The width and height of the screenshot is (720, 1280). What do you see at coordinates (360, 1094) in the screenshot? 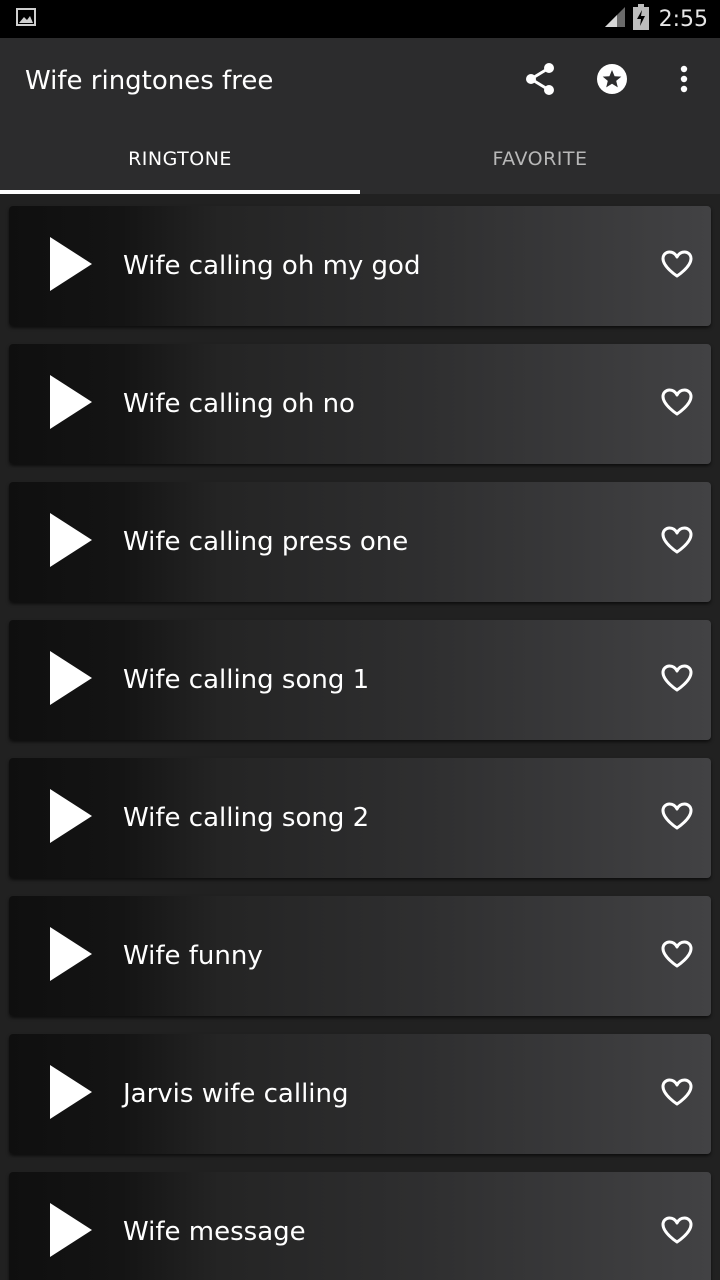
I see `ringtone-item: Jarvis wife calling` at bounding box center [360, 1094].